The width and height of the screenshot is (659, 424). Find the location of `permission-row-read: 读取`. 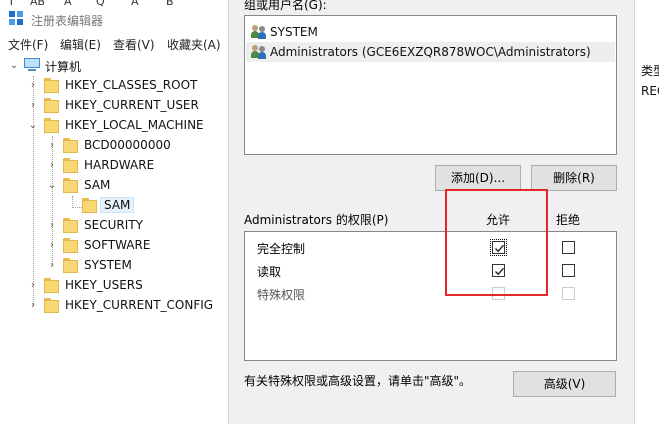

permission-row-read: 读取 is located at coordinates (430, 270).